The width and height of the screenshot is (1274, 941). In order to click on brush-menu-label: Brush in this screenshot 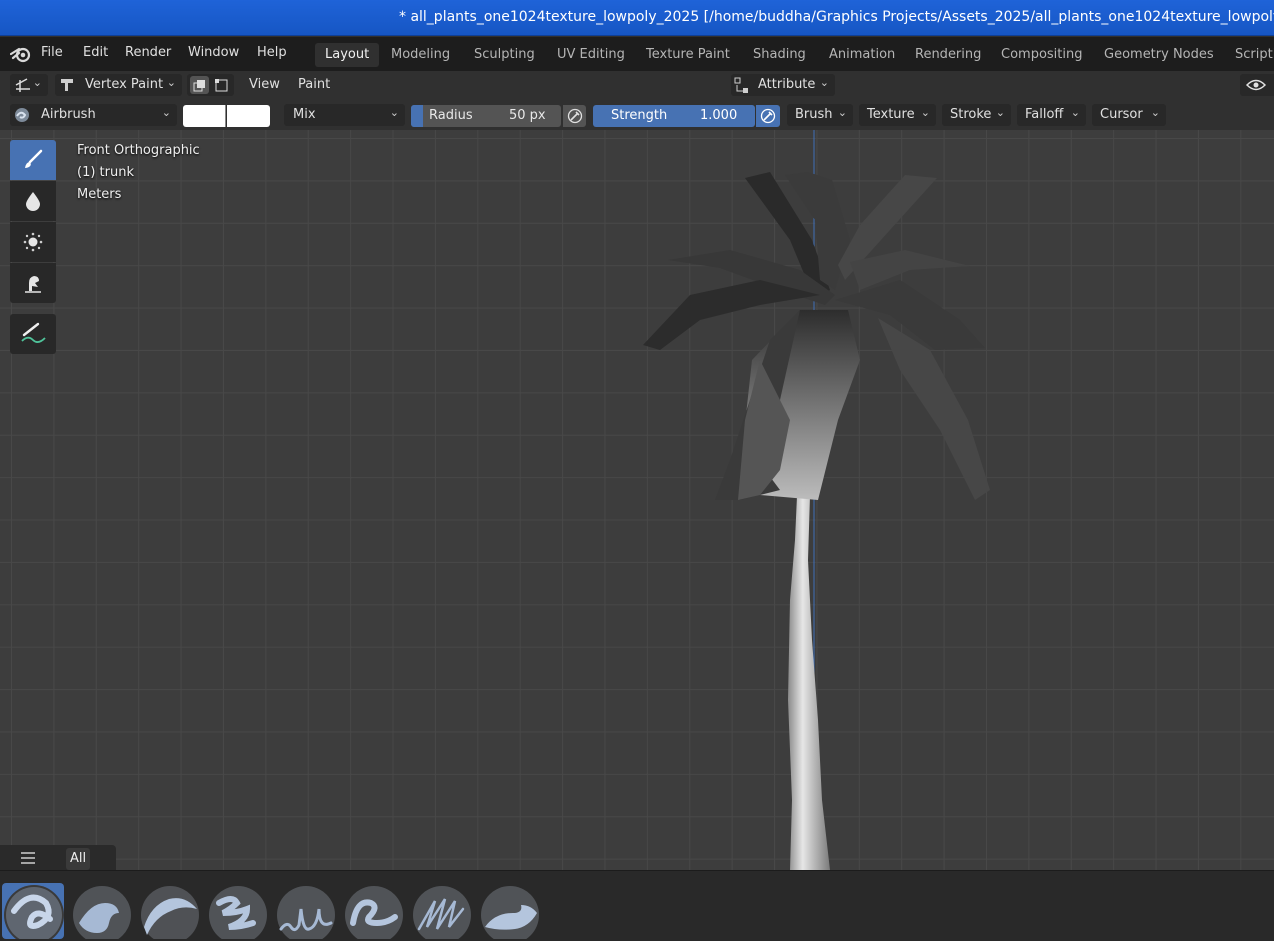, I will do `click(814, 114)`.